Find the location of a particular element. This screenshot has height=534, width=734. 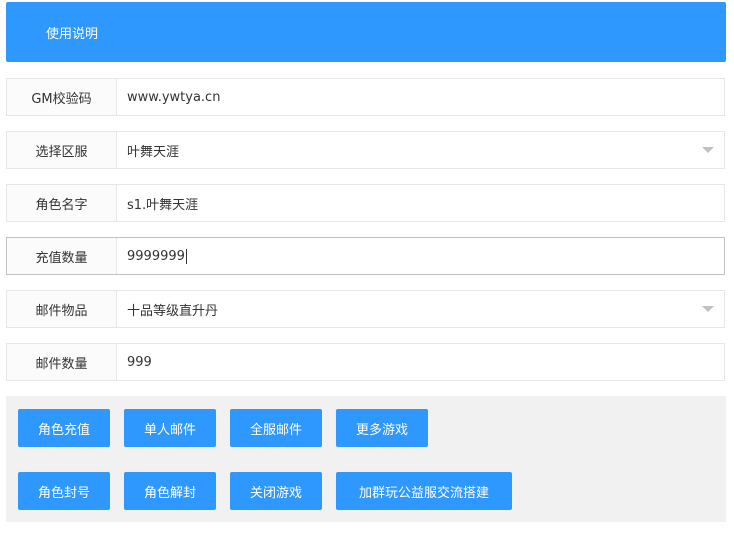

recharge-amount-input: 9999999 is located at coordinates (420, 256).